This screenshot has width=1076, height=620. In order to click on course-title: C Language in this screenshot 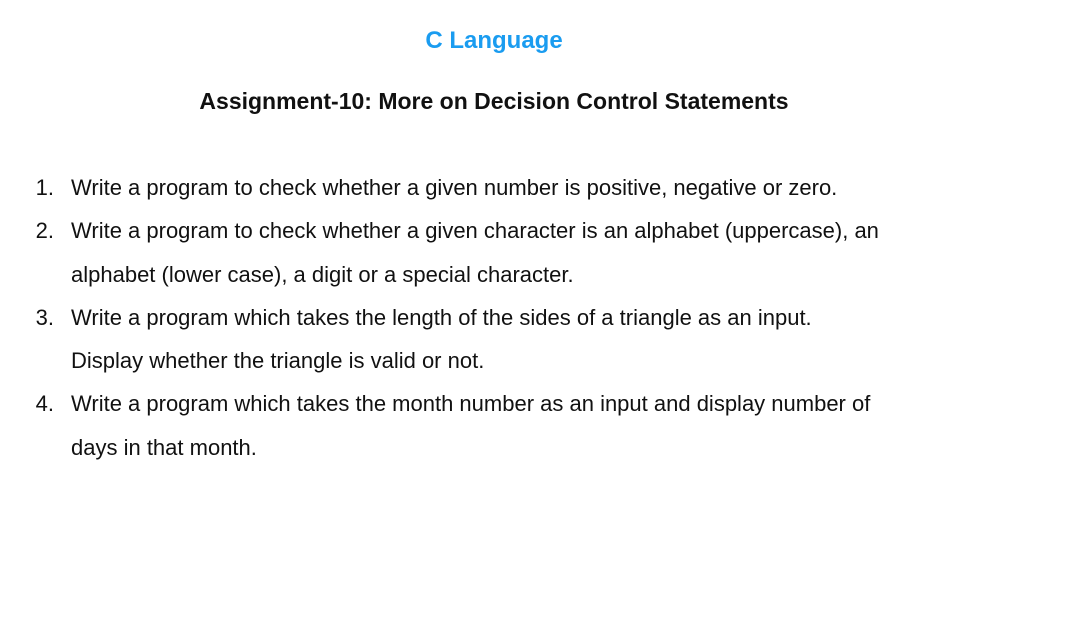, I will do `click(494, 40)`.